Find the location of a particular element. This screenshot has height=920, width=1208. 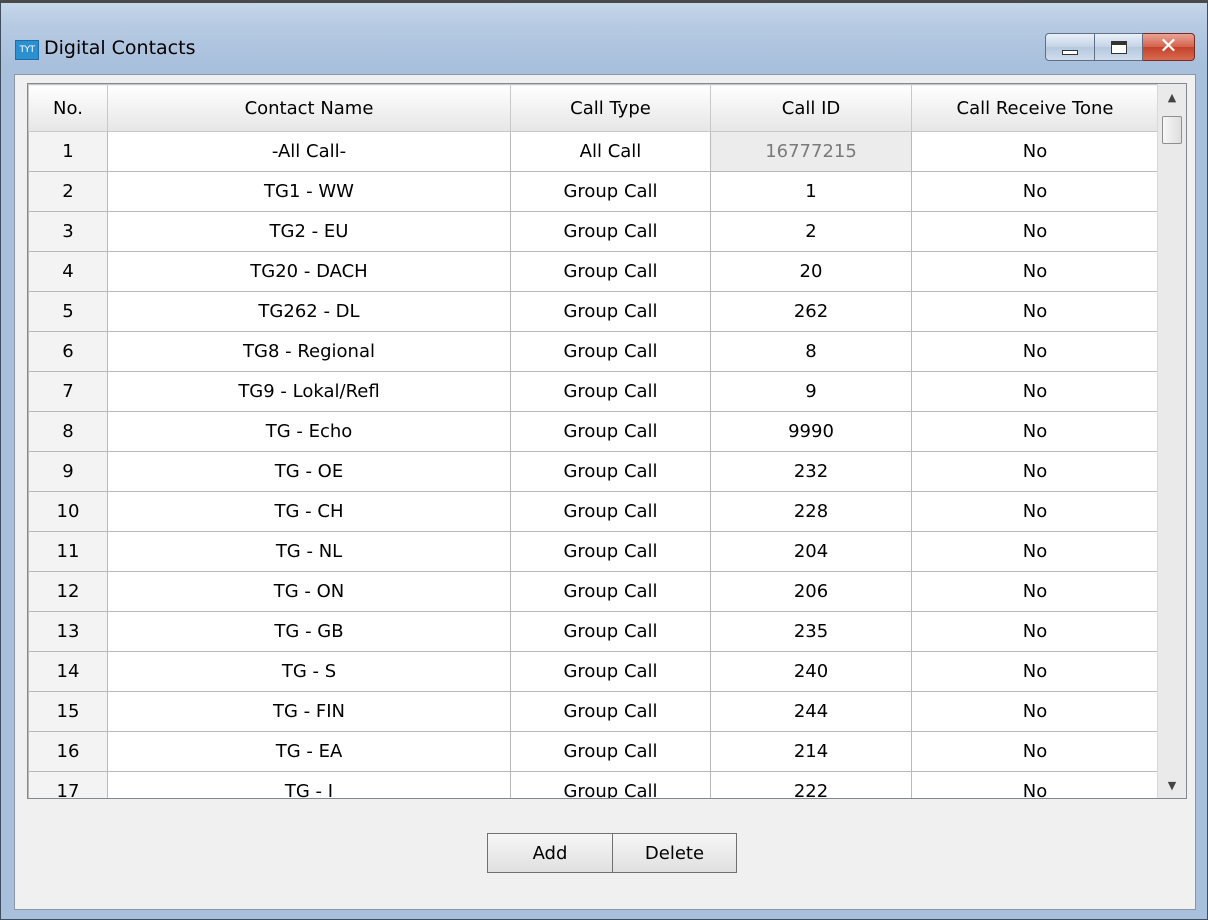

cell-contact-name: TG - EA is located at coordinates (309, 751).